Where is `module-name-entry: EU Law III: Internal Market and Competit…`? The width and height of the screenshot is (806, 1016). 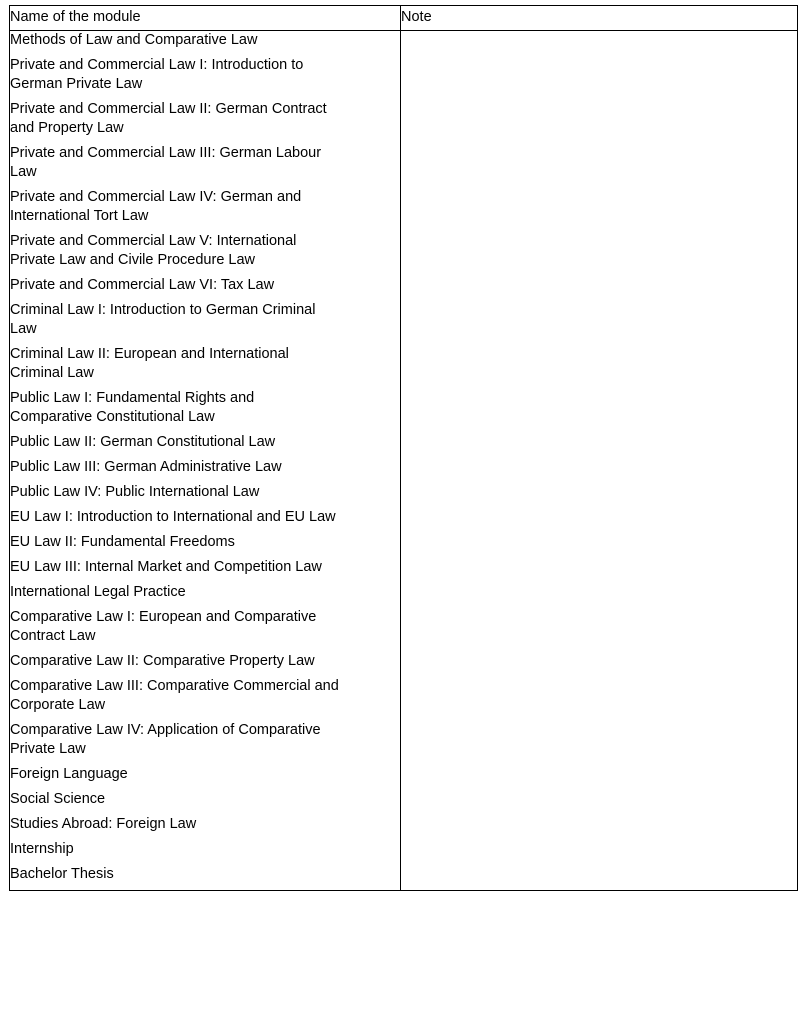
module-name-entry: EU Law III: Internal Market and Competit… is located at coordinates (166, 567).